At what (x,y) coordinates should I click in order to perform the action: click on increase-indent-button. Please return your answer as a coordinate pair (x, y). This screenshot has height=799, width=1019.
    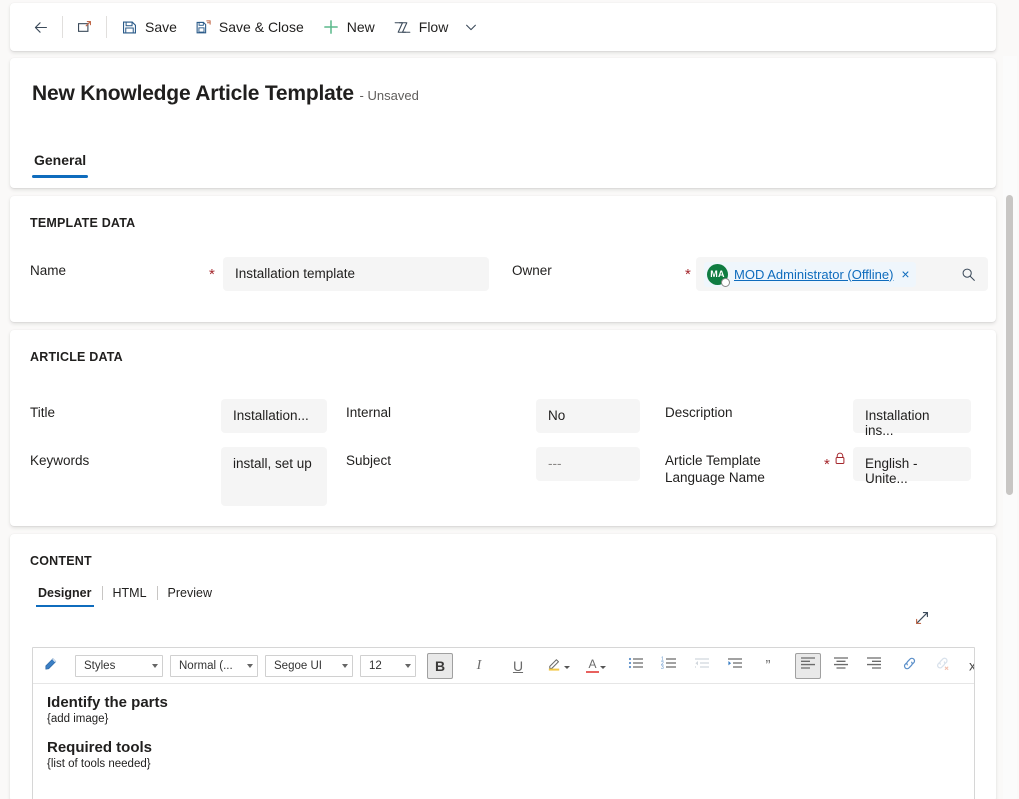
    Looking at the image, I should click on (735, 666).